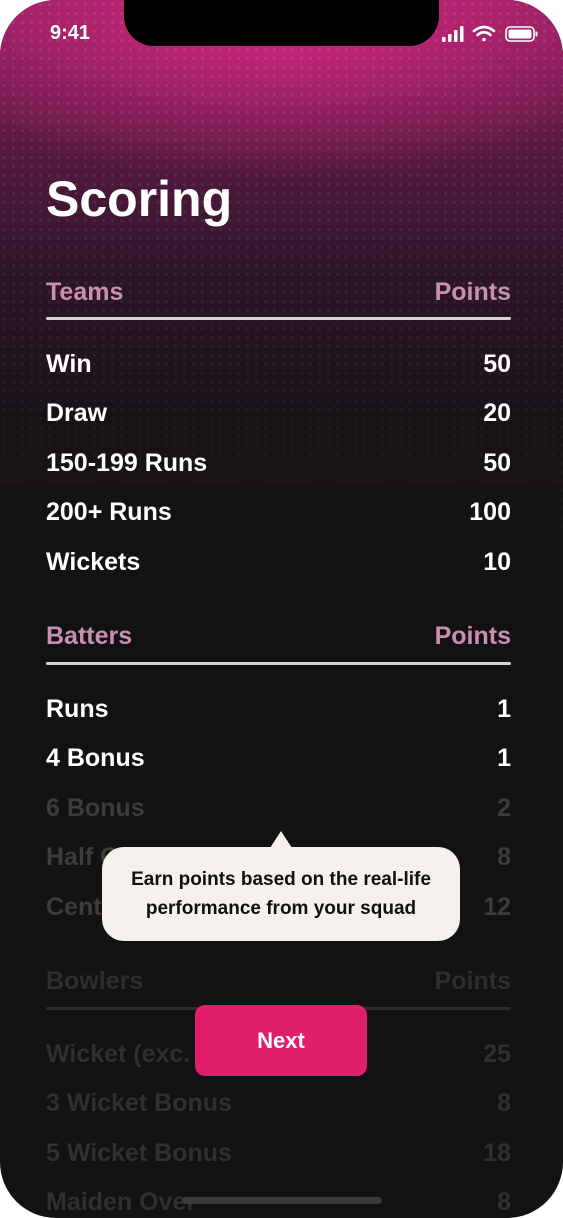 This screenshot has height=1218, width=563. I want to click on bowlers-header-label: Bowlers, so click(95, 981).